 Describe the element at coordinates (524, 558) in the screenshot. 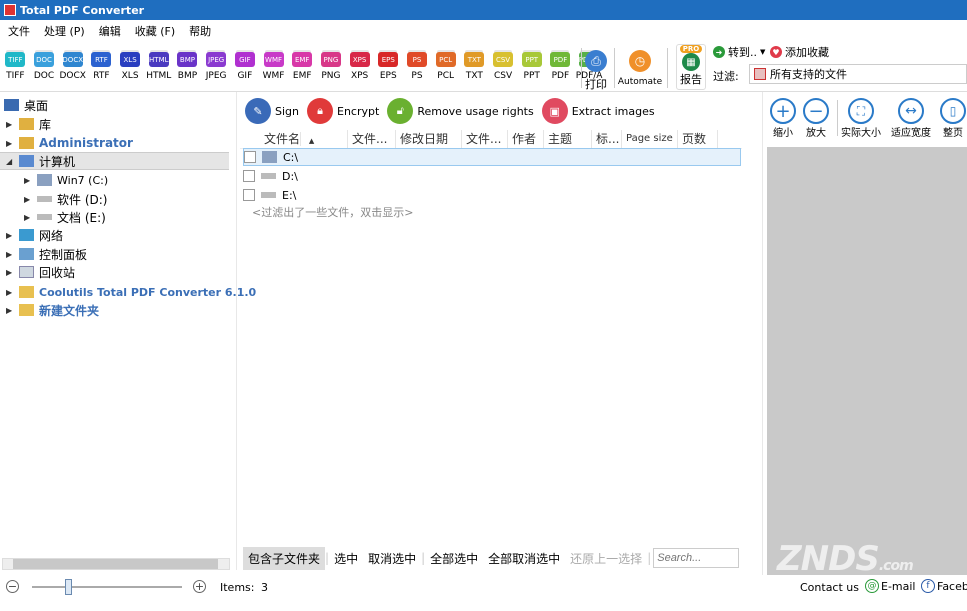

I see `deselect-all-button: 全部取消选中` at that location.